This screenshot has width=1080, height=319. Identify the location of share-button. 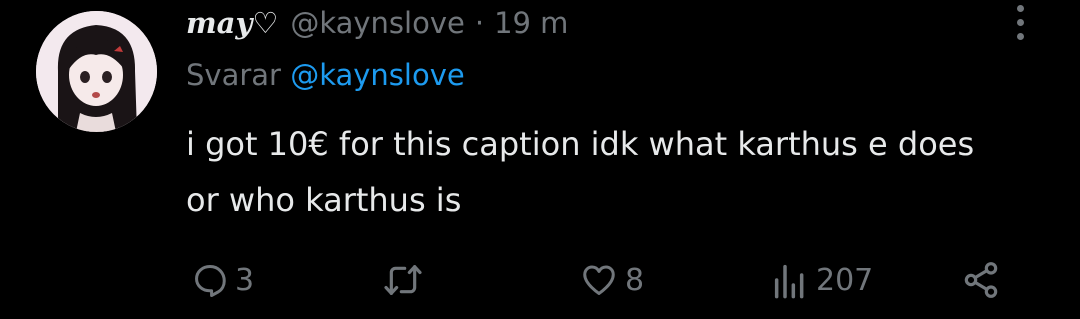
(981, 280).